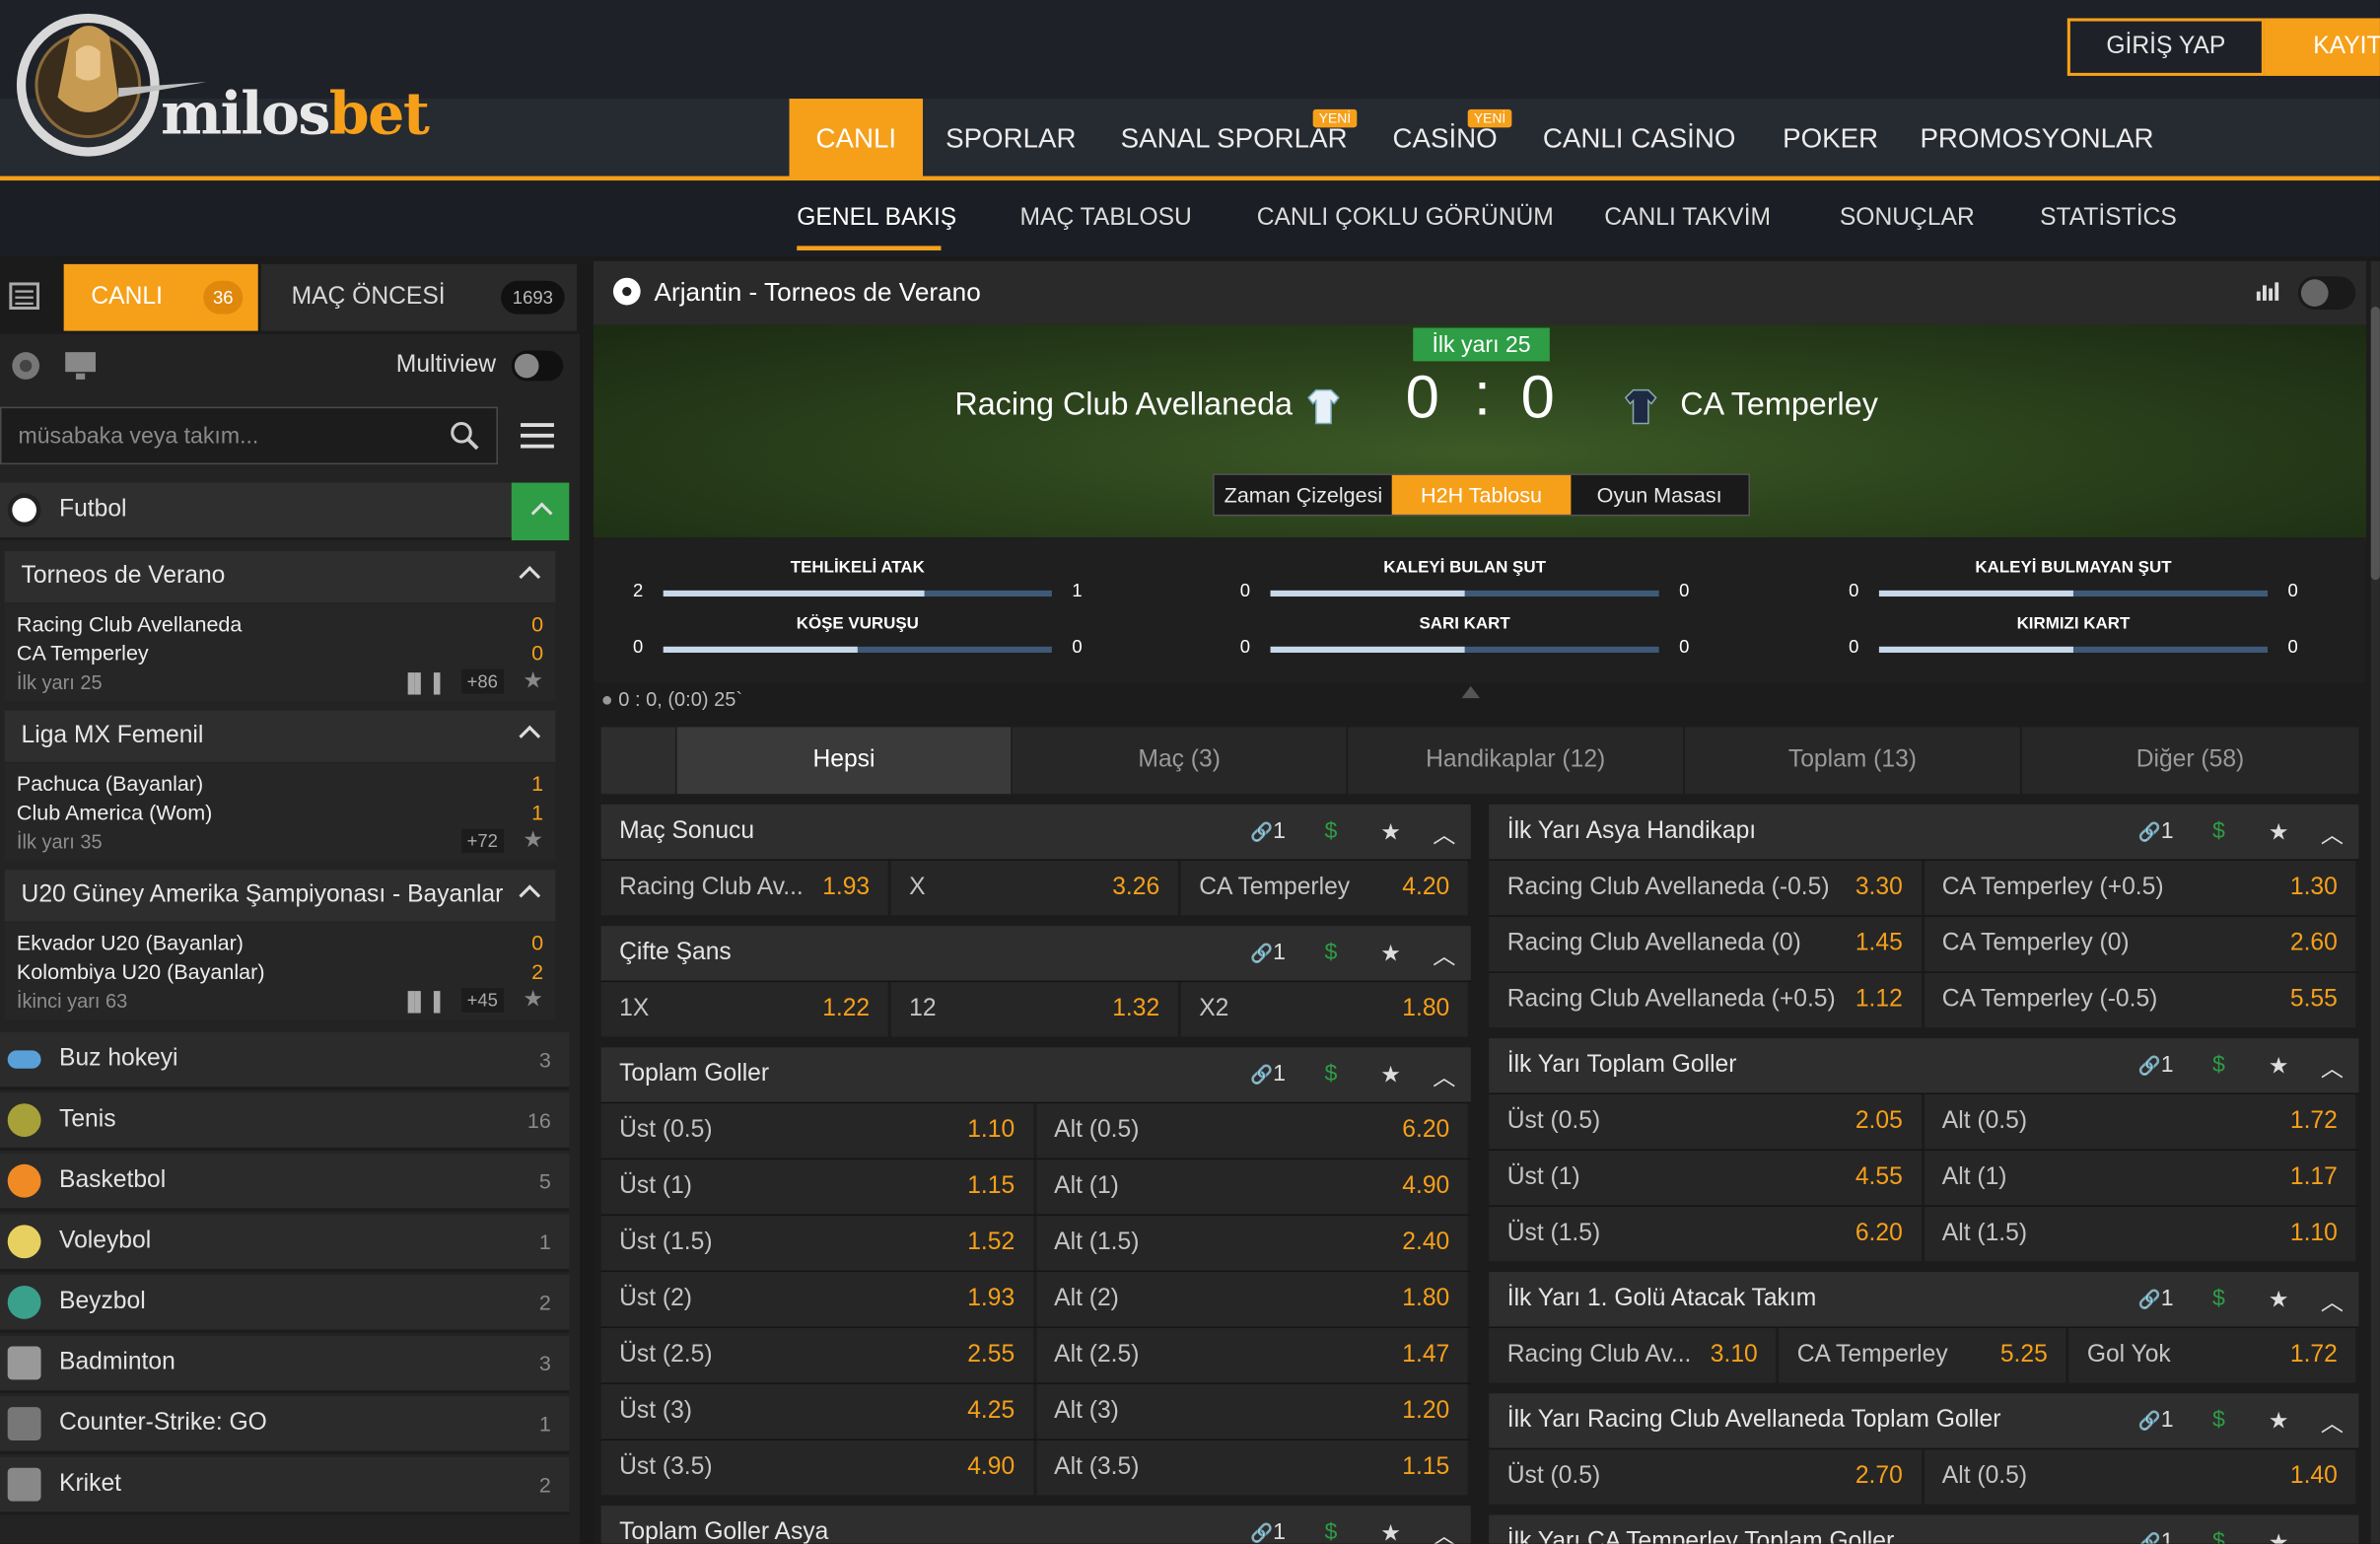 This screenshot has height=1544, width=2380. I want to click on league-liga-mx: Liga MX Femenil, so click(280, 736).